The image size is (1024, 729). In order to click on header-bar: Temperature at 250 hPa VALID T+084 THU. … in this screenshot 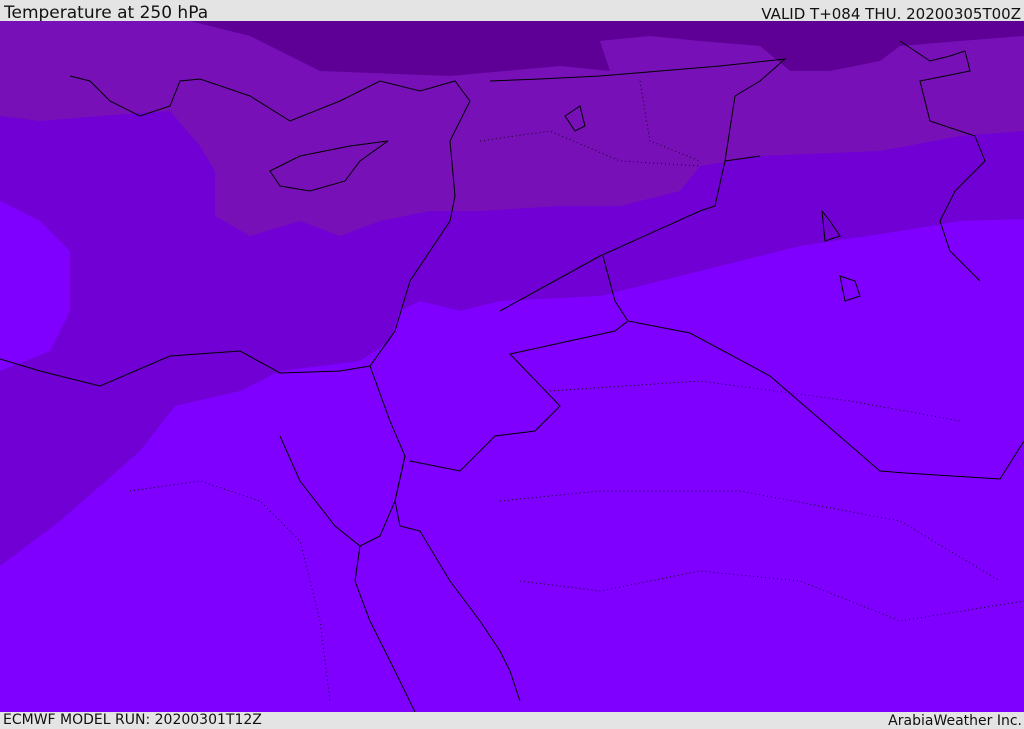, I will do `click(512, 11)`.